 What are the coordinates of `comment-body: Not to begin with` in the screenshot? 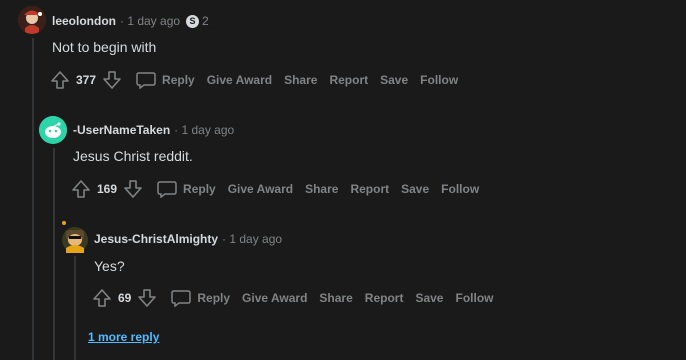 It's located at (104, 47).